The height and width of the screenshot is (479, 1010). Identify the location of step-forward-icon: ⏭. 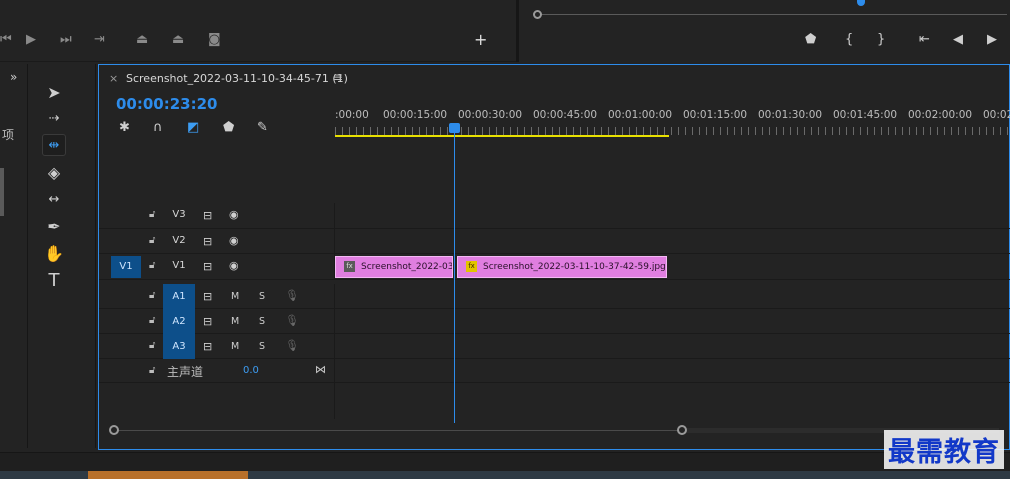
(66, 40).